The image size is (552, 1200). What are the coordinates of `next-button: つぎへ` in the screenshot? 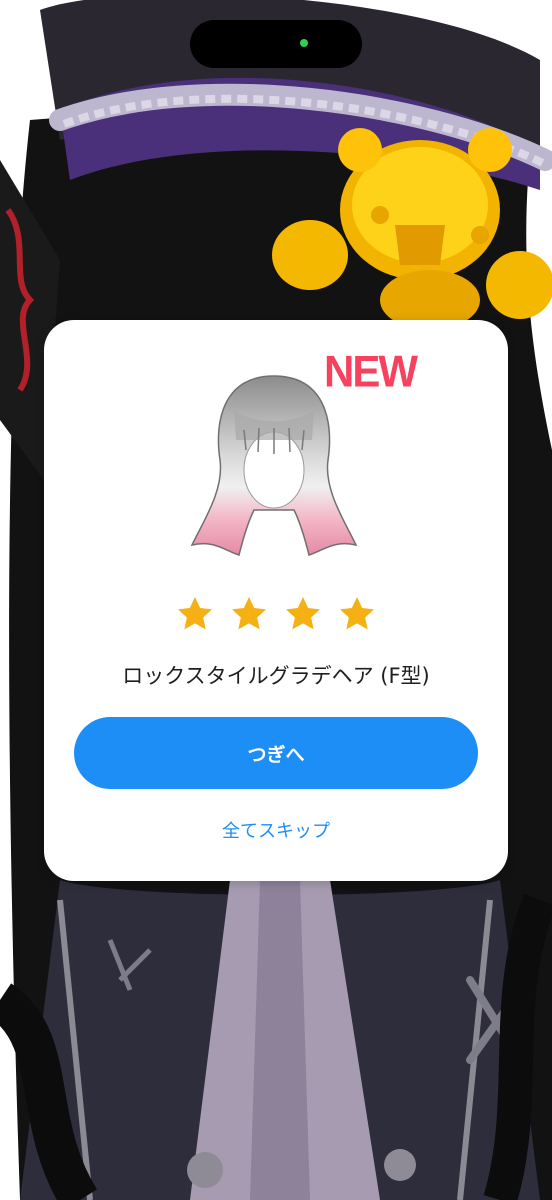 It's located at (276, 753).